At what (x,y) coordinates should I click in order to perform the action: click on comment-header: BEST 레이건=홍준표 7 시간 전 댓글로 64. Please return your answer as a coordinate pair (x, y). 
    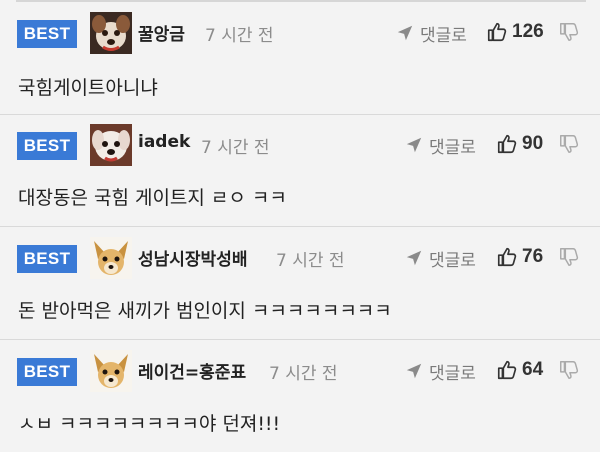
    Looking at the image, I should click on (300, 369).